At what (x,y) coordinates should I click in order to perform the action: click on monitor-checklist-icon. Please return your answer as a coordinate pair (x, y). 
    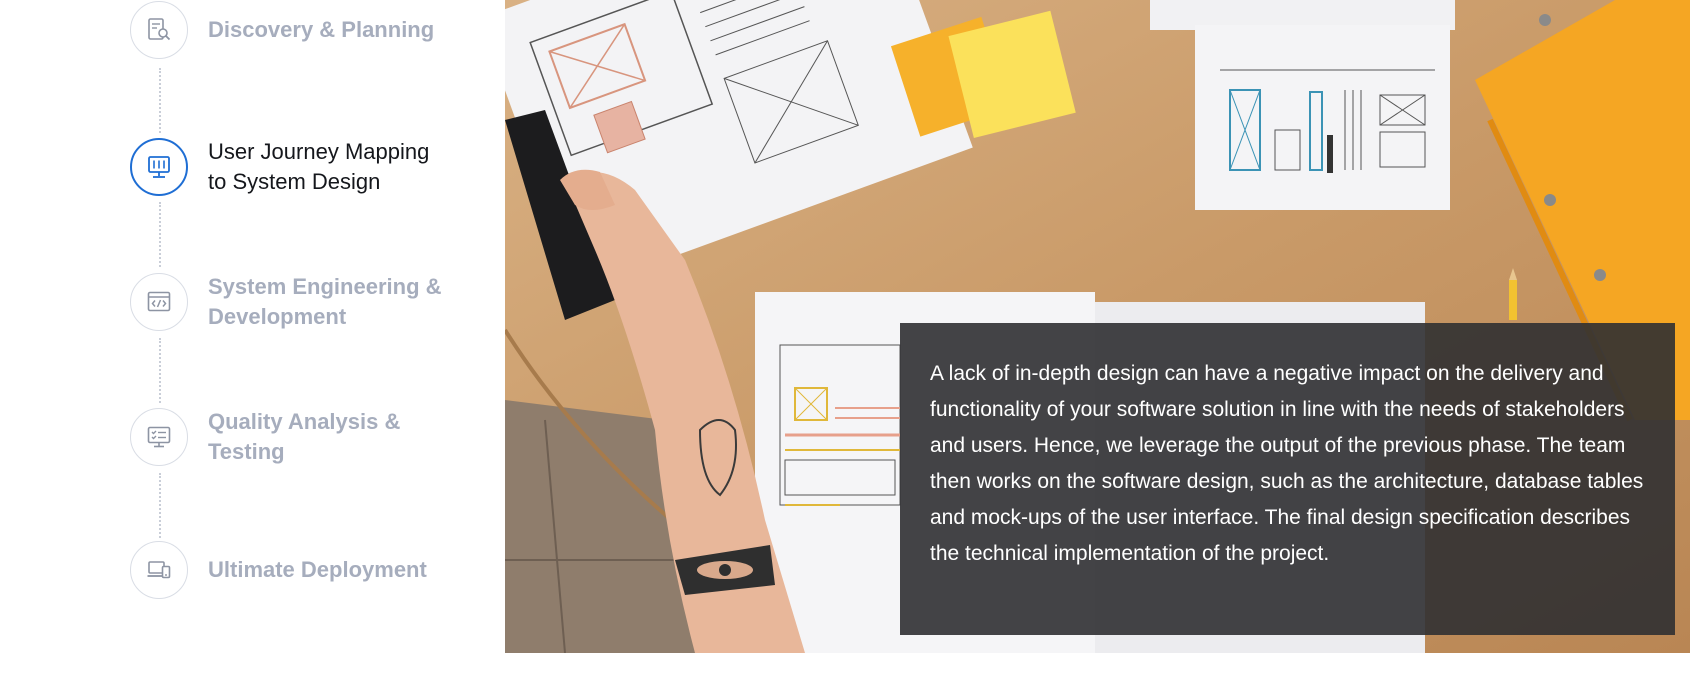
    Looking at the image, I should click on (159, 437).